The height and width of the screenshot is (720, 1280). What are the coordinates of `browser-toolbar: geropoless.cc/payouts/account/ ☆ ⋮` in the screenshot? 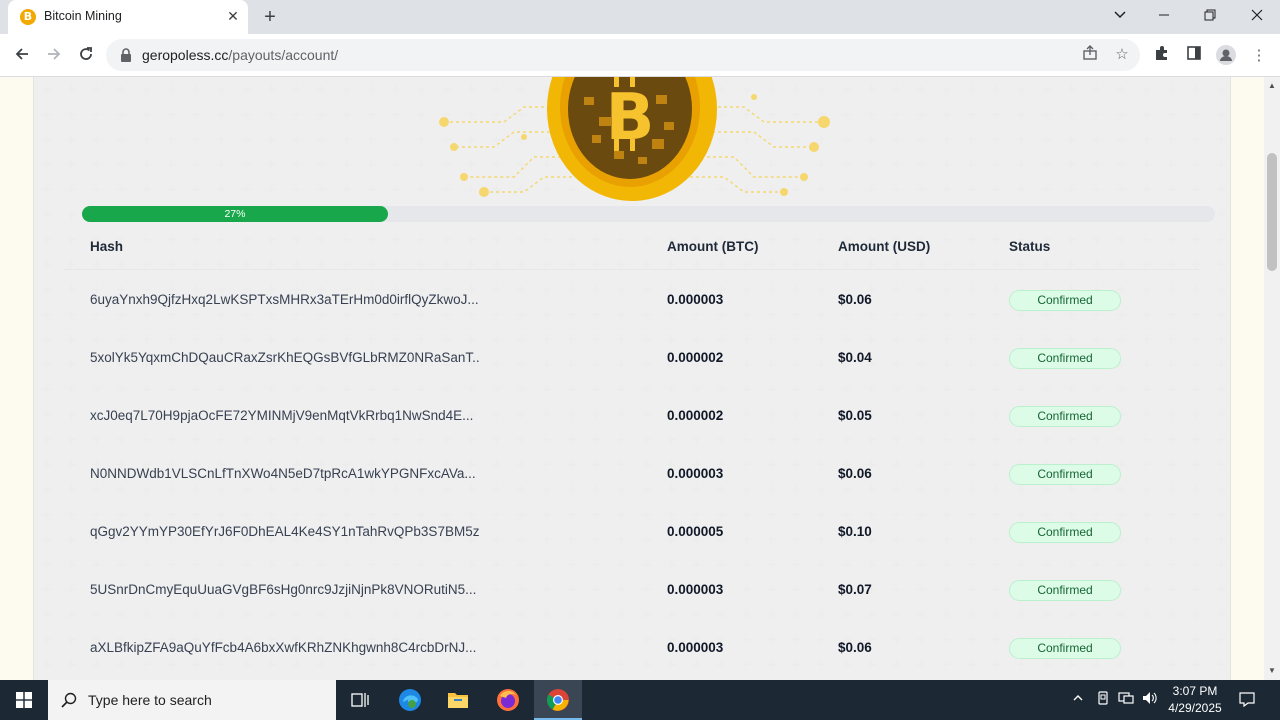 It's located at (640, 55).